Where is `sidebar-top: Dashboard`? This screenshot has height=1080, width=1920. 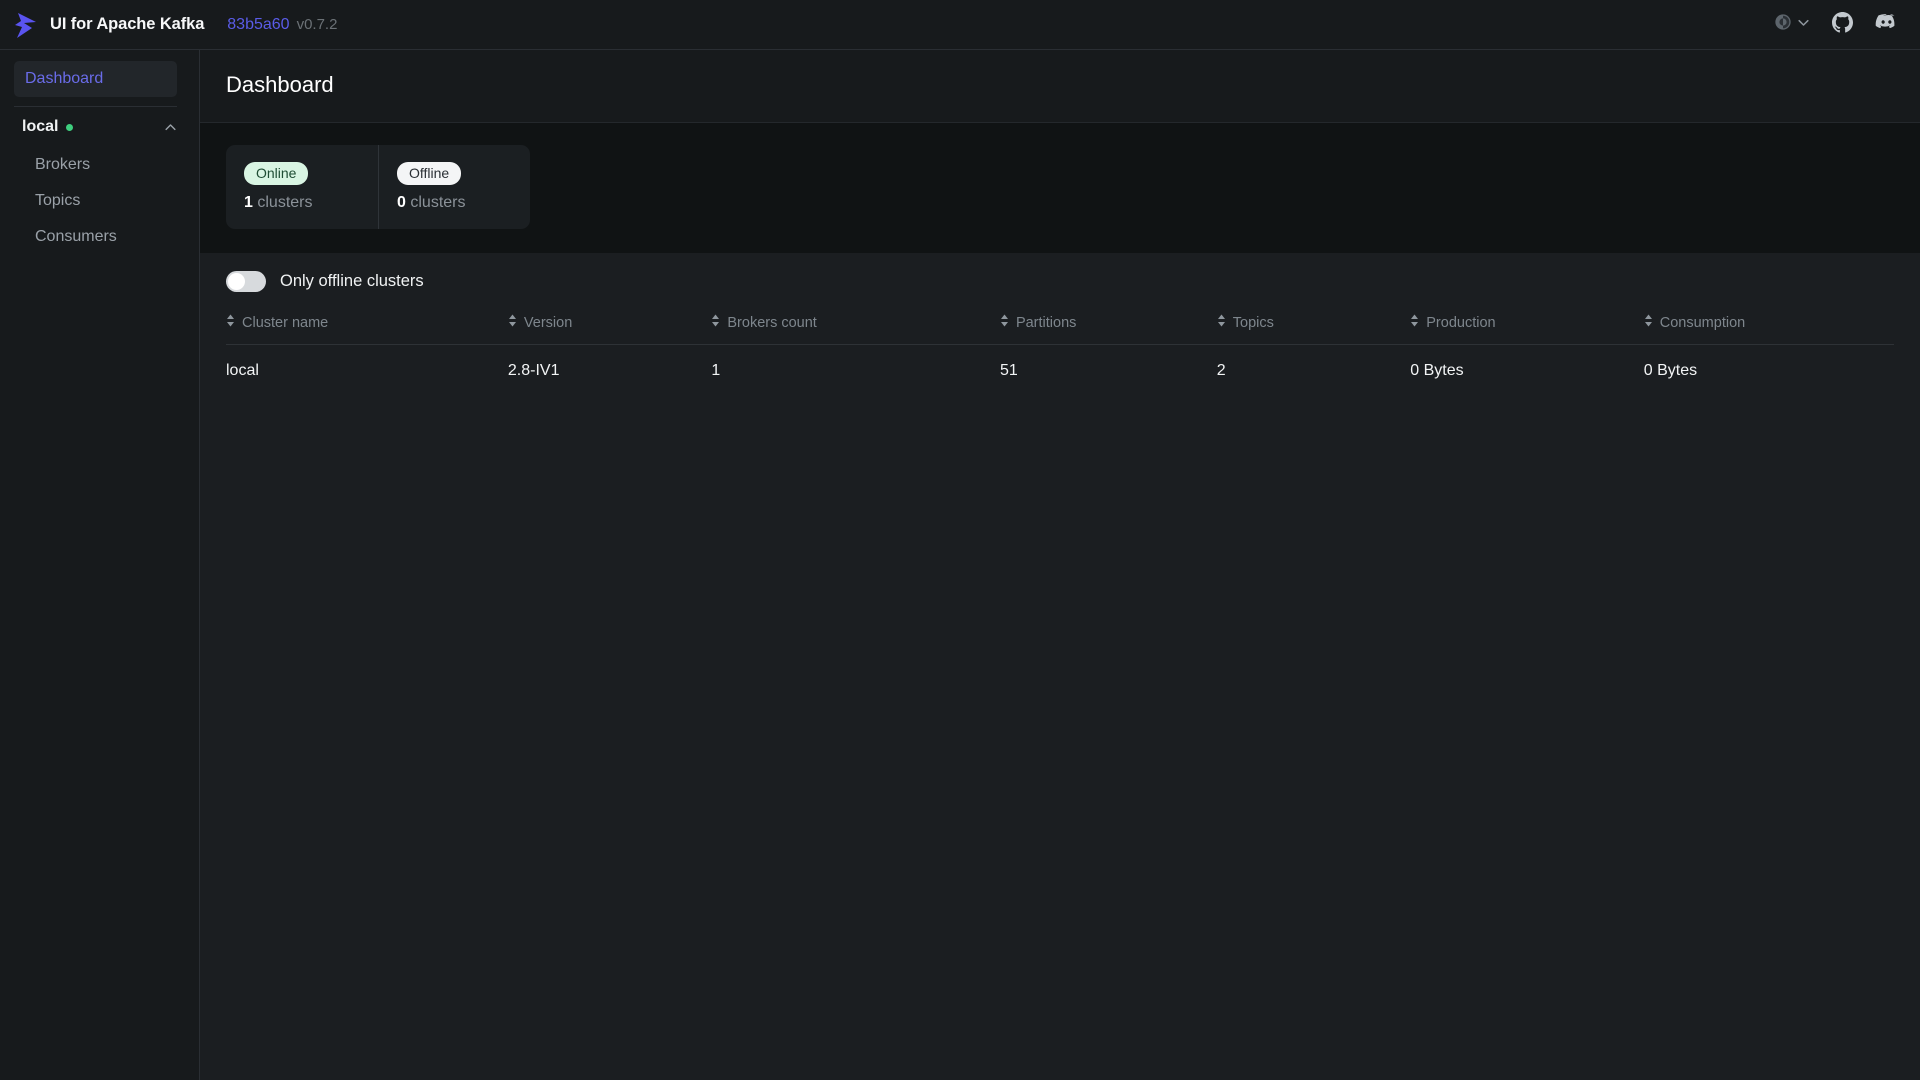 sidebar-top: Dashboard is located at coordinates (99, 79).